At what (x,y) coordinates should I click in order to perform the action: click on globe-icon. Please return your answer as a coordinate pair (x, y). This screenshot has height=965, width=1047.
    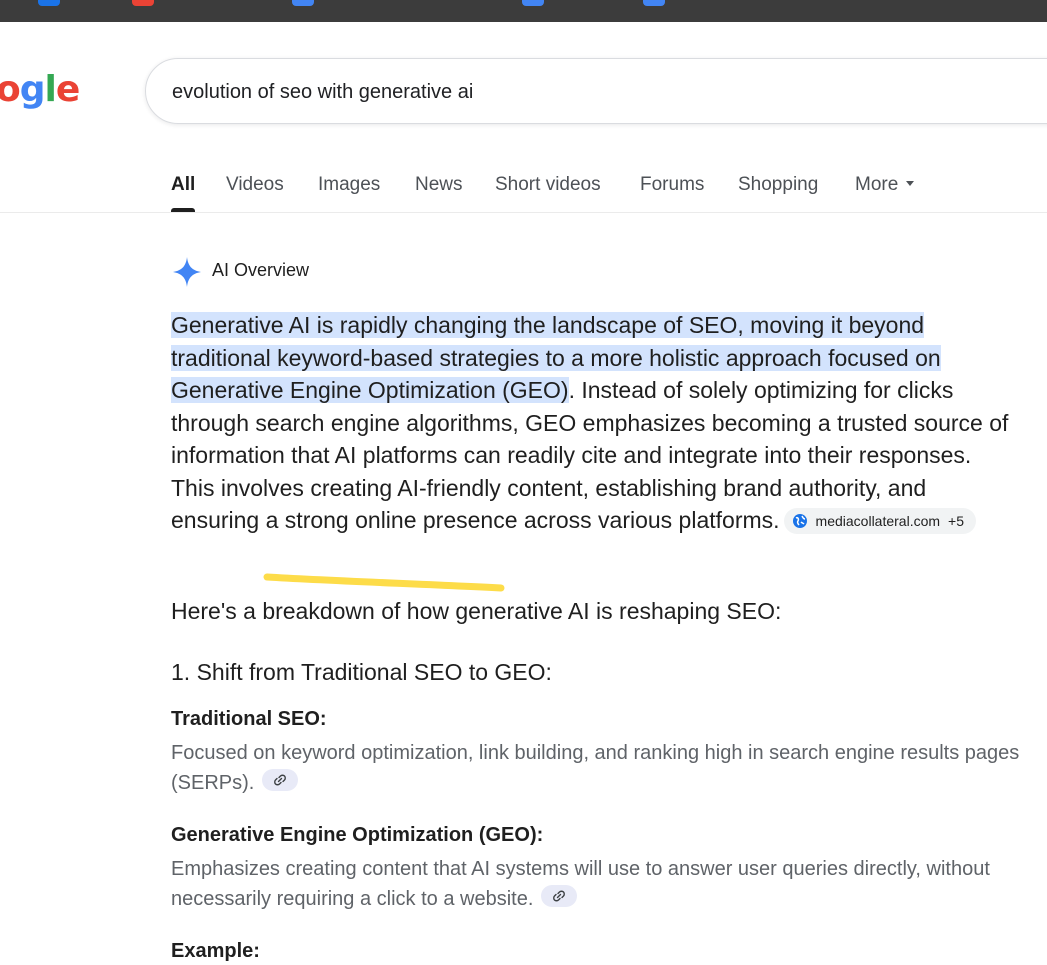
    Looking at the image, I should click on (799, 521).